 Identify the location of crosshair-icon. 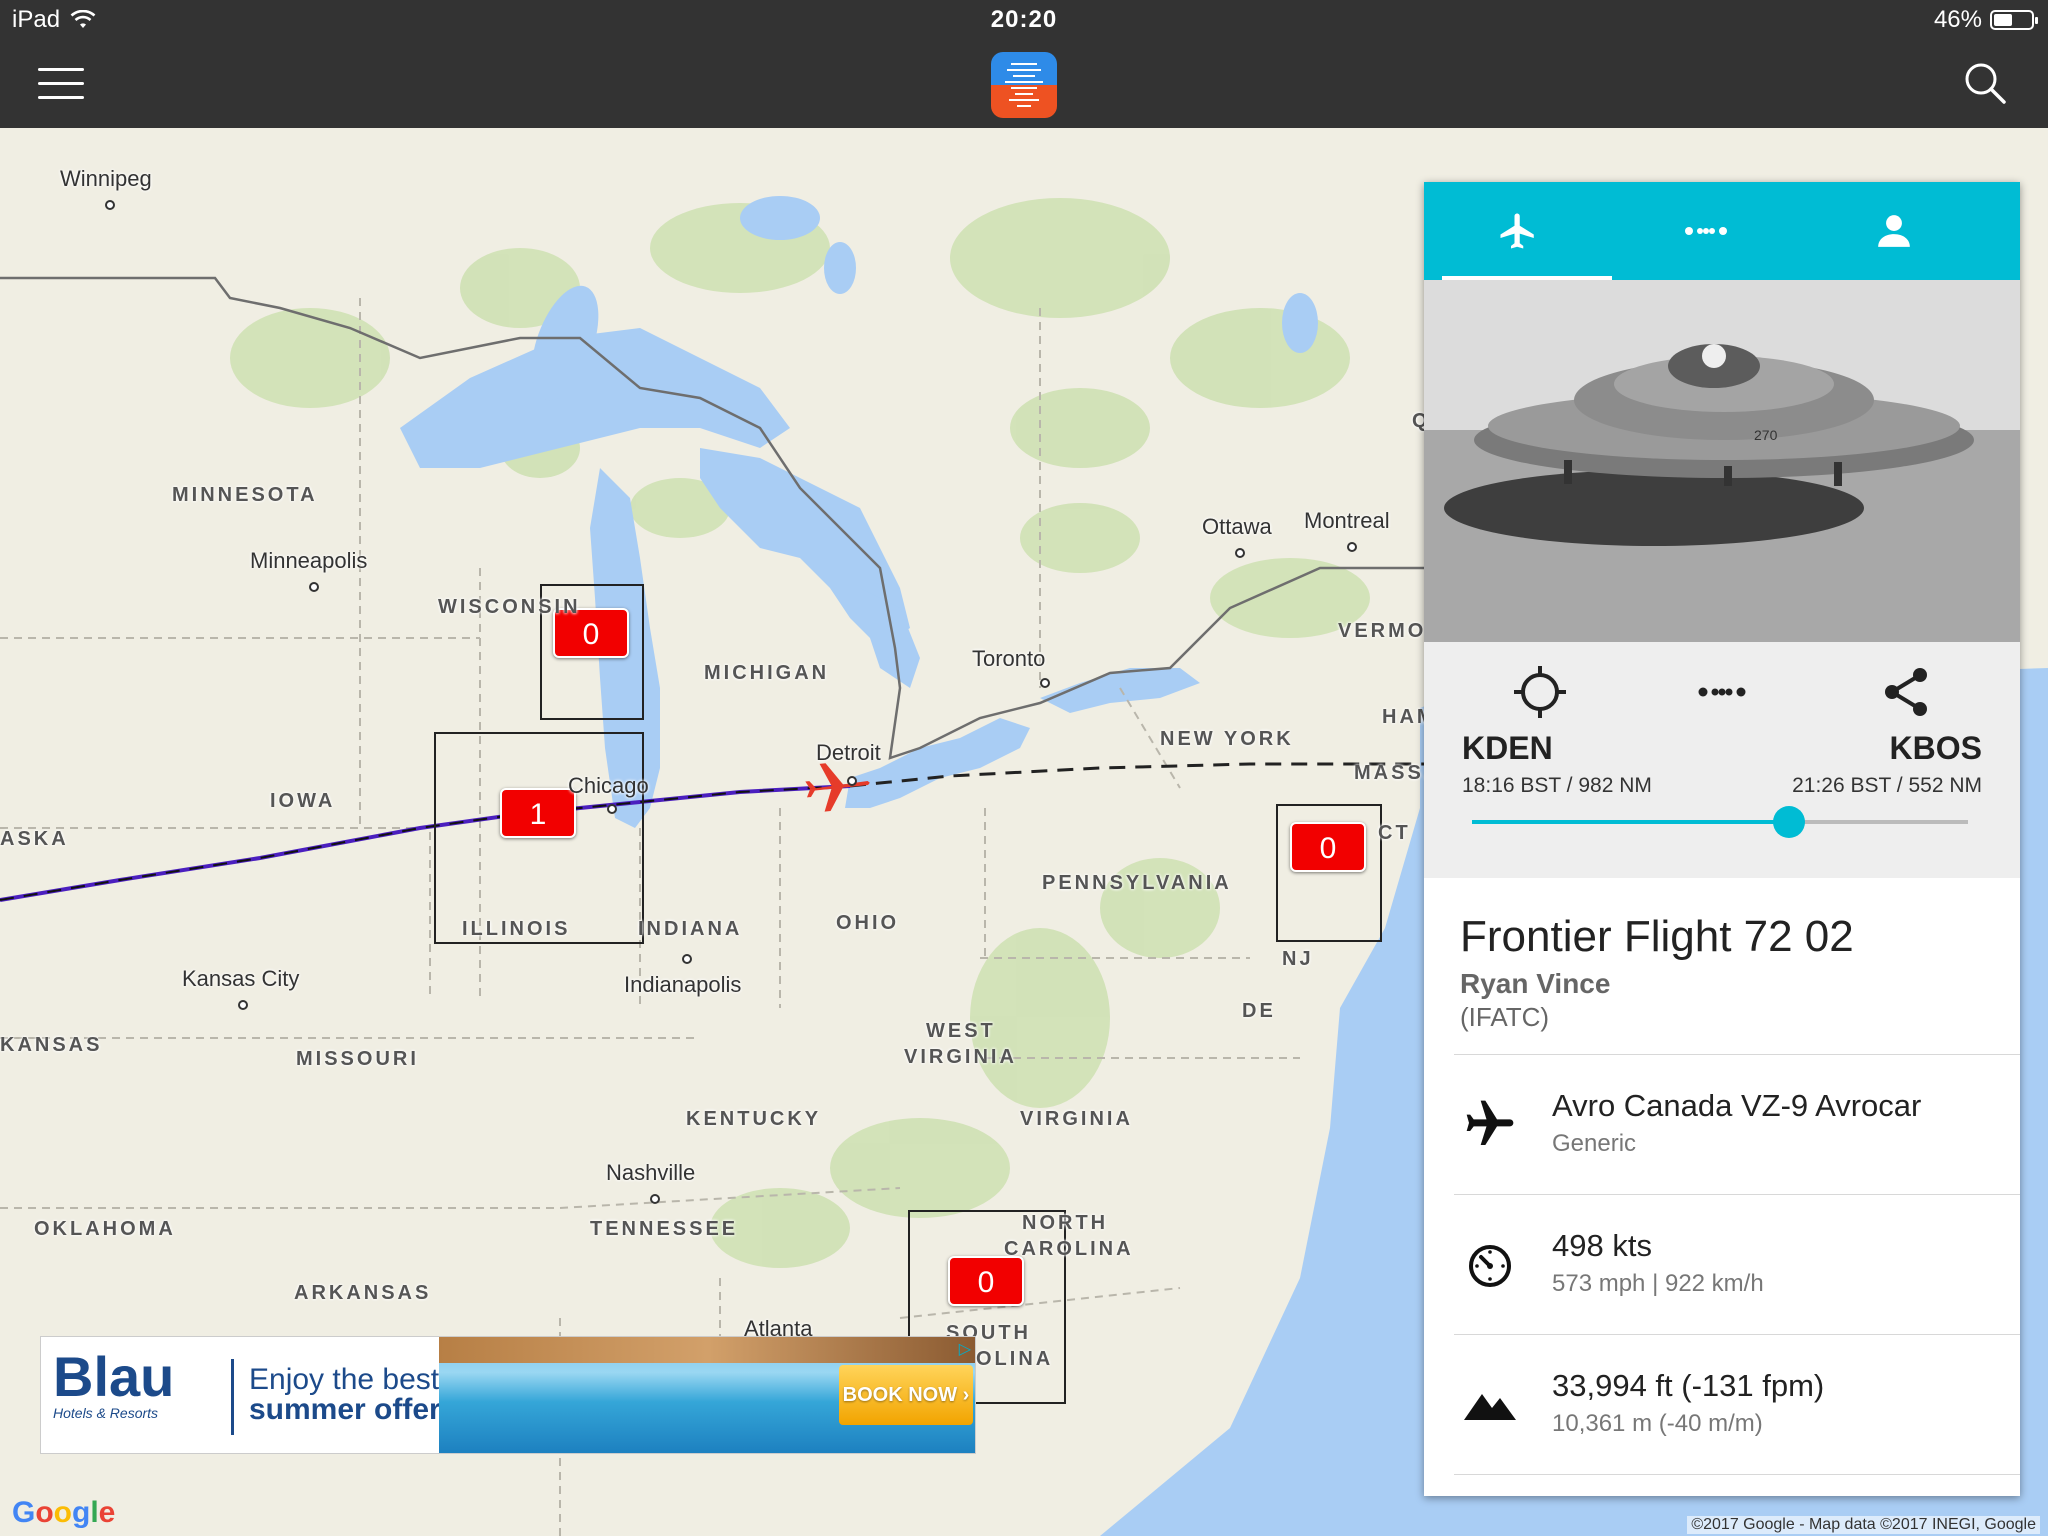
(1540, 692).